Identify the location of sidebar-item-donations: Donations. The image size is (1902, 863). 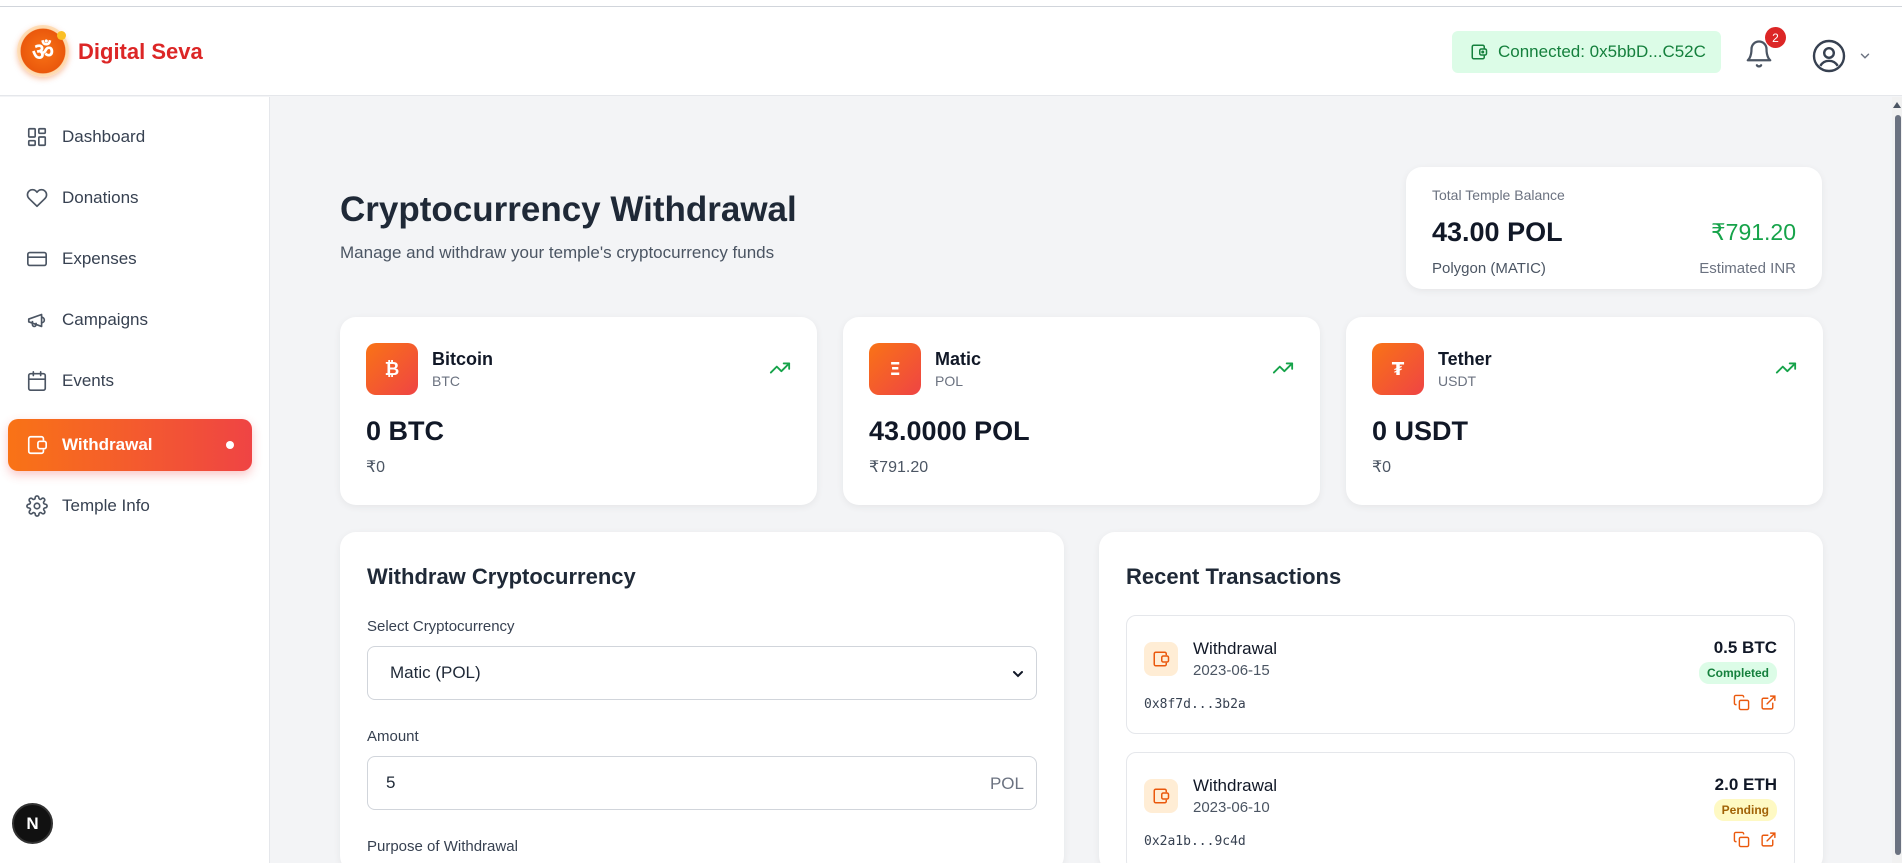
(130, 198).